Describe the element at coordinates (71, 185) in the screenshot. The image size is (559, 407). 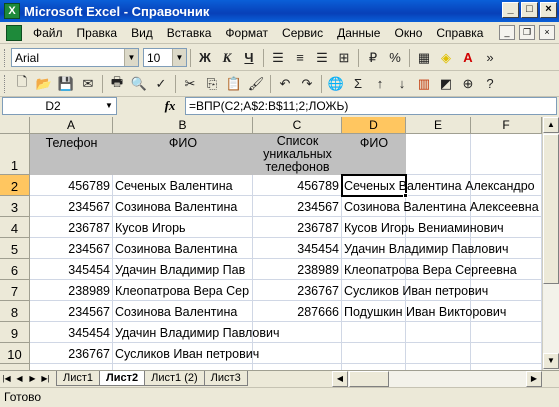
I see `phone-cell: 456789` at that location.